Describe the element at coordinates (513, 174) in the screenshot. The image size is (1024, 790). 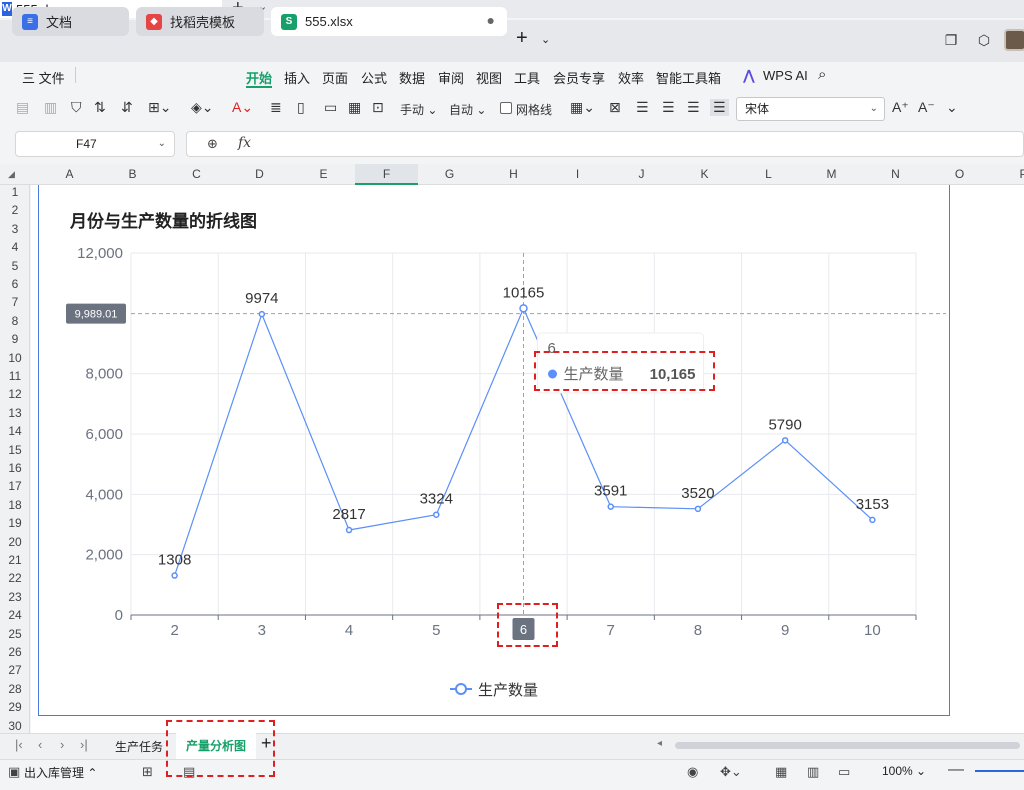
I see `column-header: H` at that location.